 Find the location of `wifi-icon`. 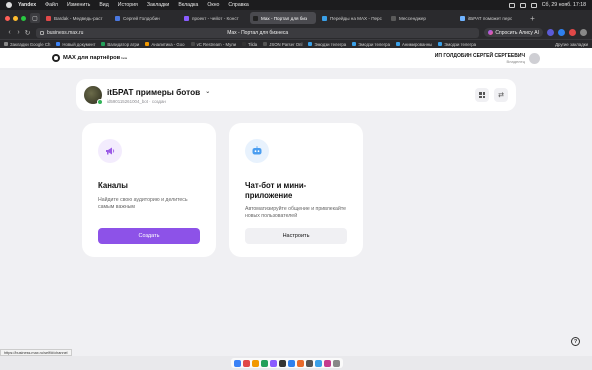

wifi-icon is located at coordinates (522, 5).